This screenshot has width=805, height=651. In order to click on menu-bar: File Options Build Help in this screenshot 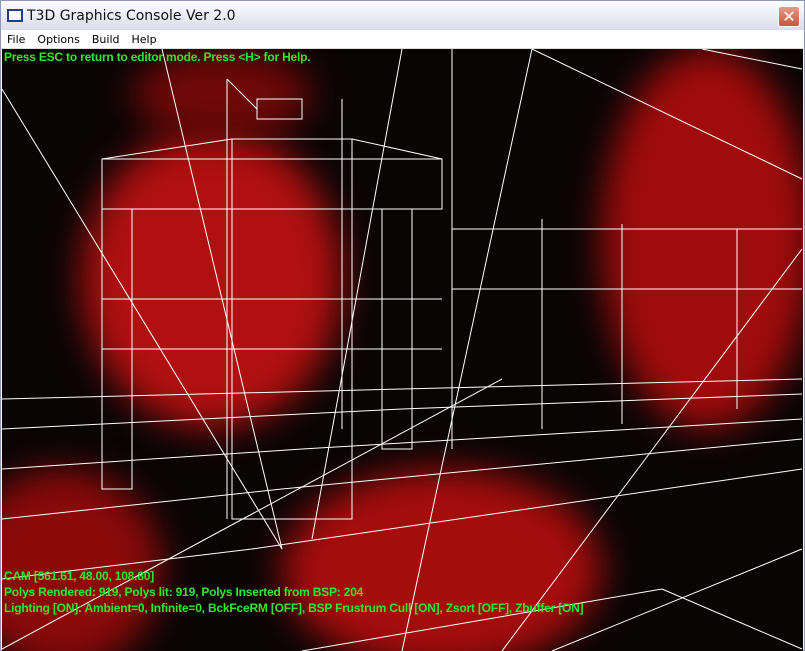, I will do `click(402, 39)`.